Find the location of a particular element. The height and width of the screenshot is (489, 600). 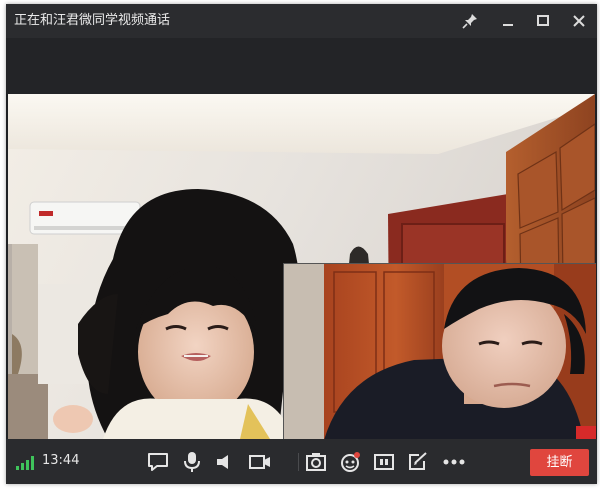

window-title: 正在和汪君微同学视频通话 is located at coordinates (92, 20).